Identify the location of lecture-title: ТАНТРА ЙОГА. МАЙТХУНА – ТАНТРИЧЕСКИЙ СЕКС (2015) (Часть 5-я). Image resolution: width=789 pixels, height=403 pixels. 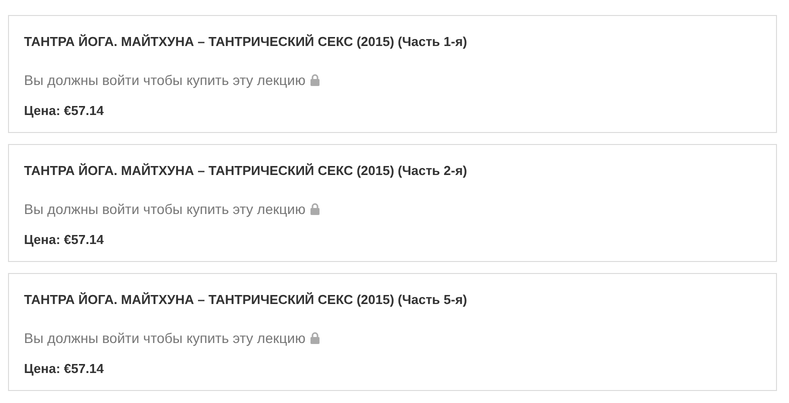
(246, 300).